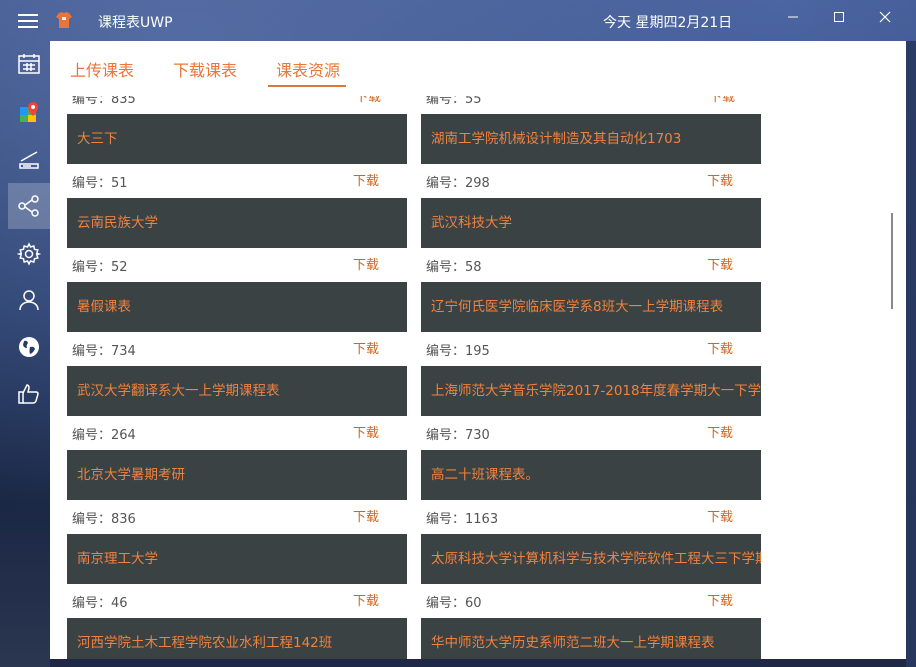  I want to click on calendar-icon, so click(29, 64).